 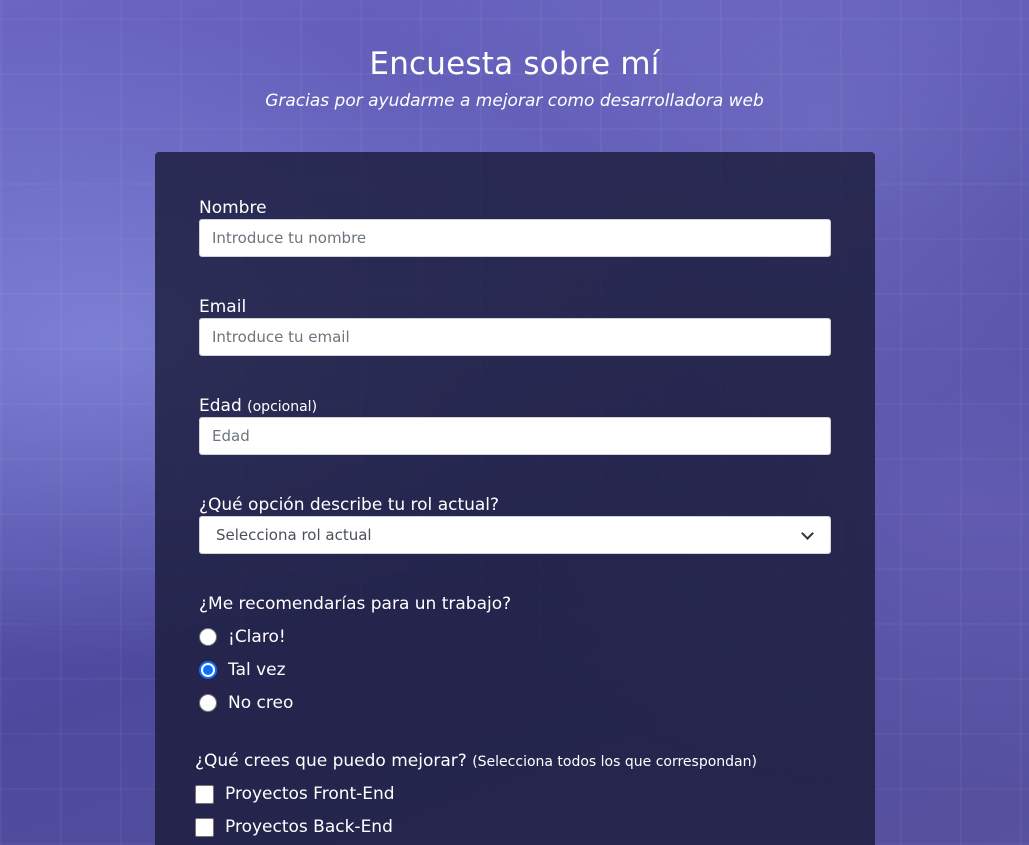 I want to click on email-input, so click(x=515, y=337).